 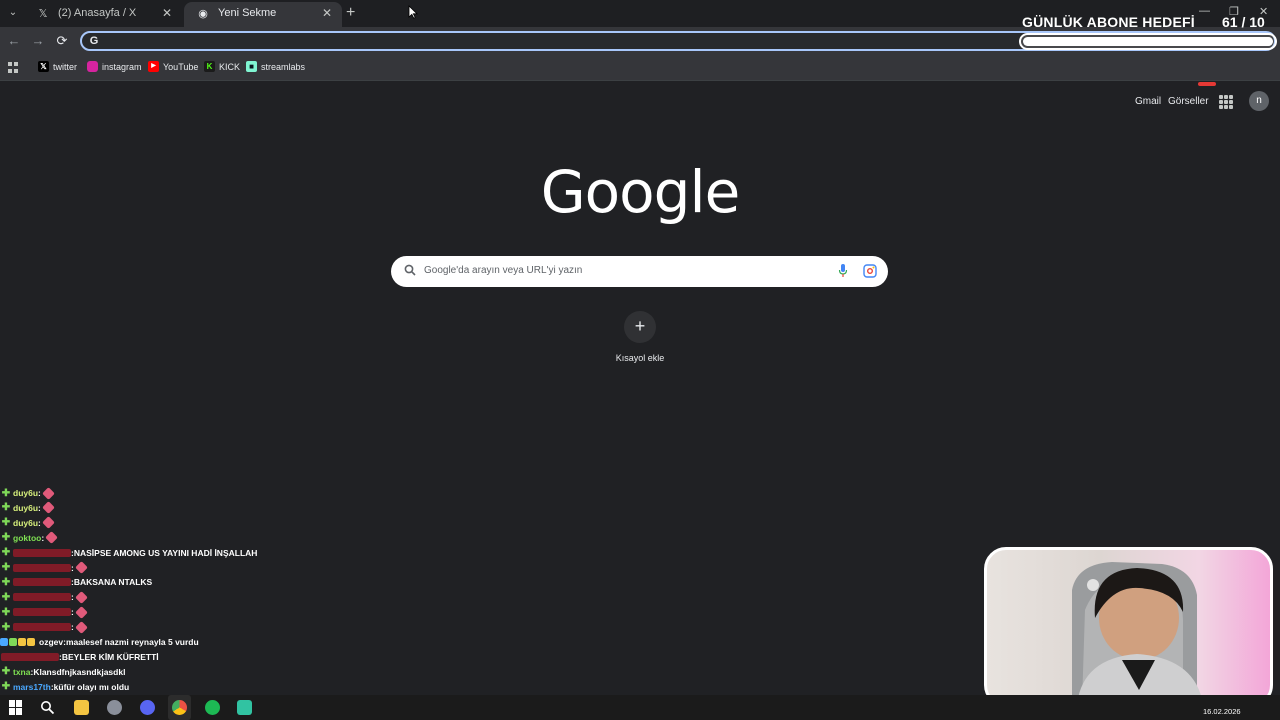 What do you see at coordinates (247, 13) in the screenshot?
I see `tab-label: Yeni Sekme` at bounding box center [247, 13].